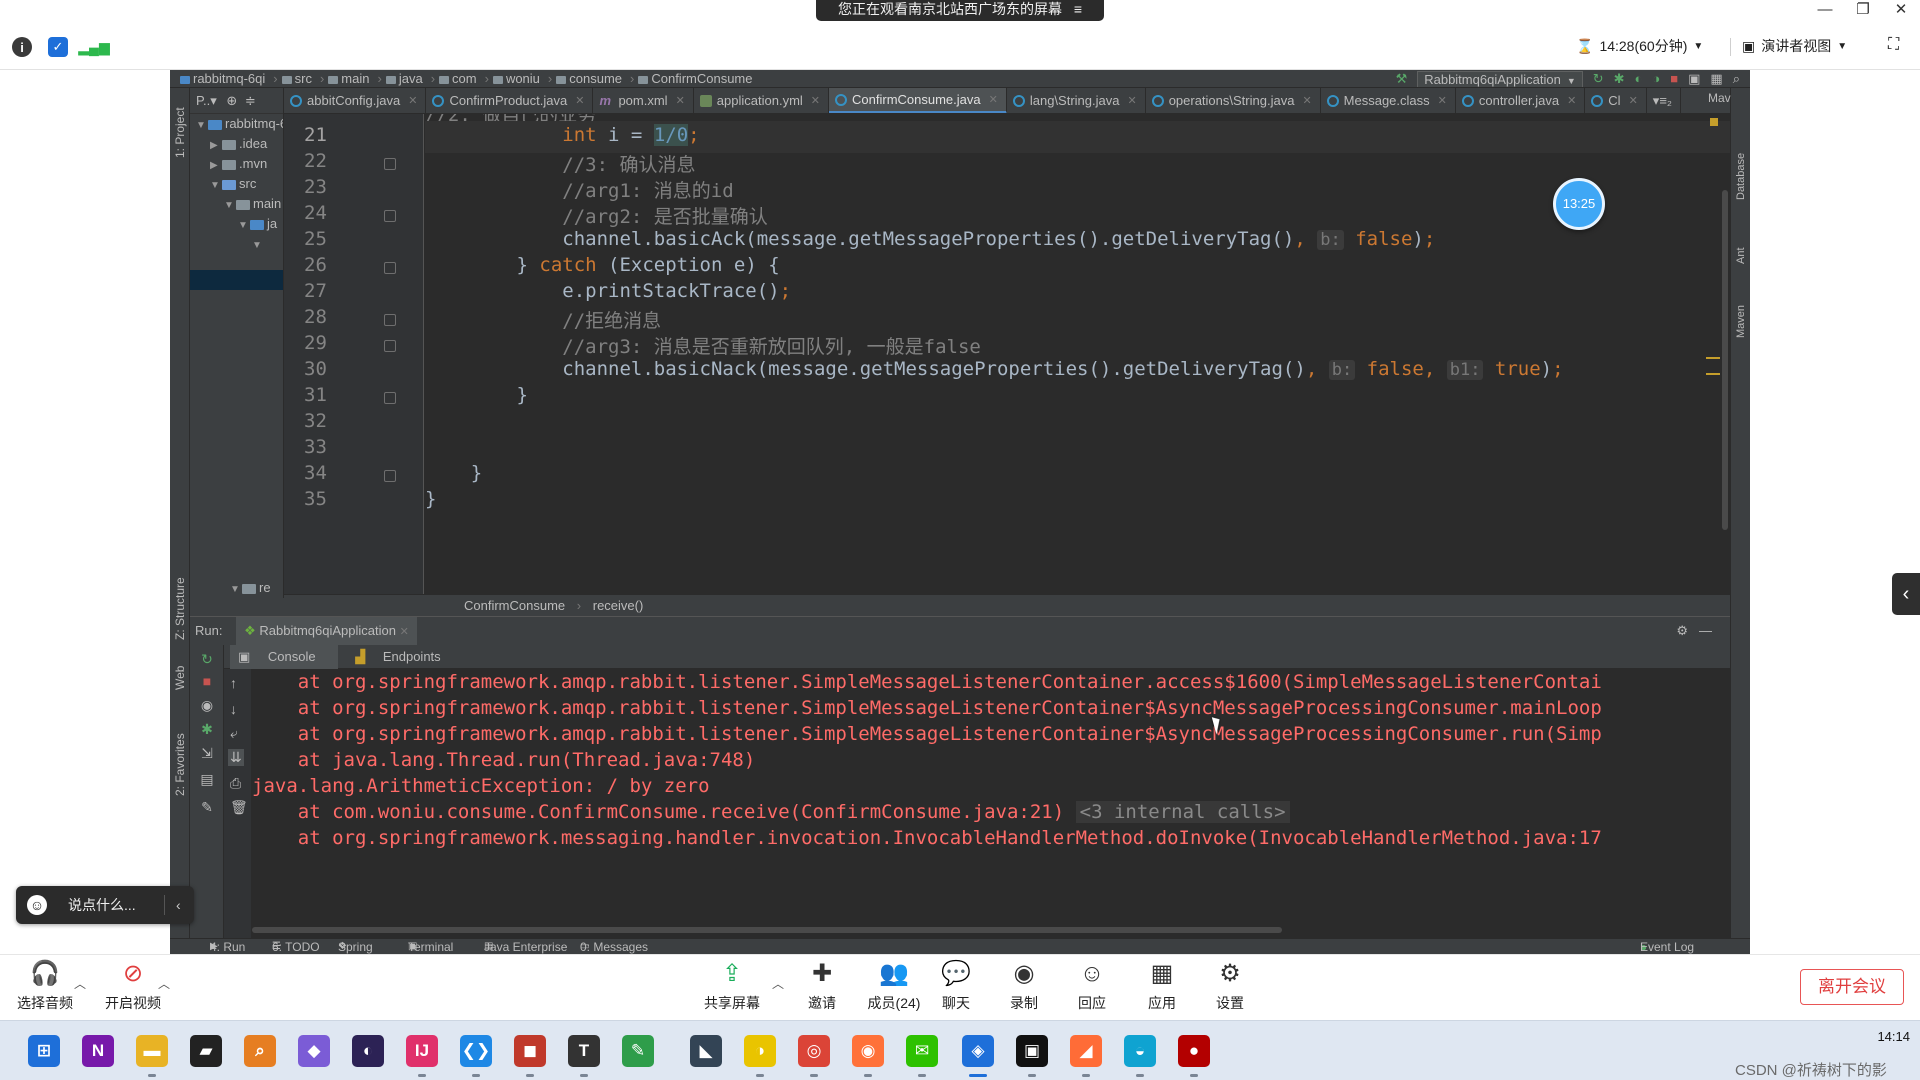  Describe the element at coordinates (1402, 78) in the screenshot. I see `hammer-icon: ⚒` at that location.